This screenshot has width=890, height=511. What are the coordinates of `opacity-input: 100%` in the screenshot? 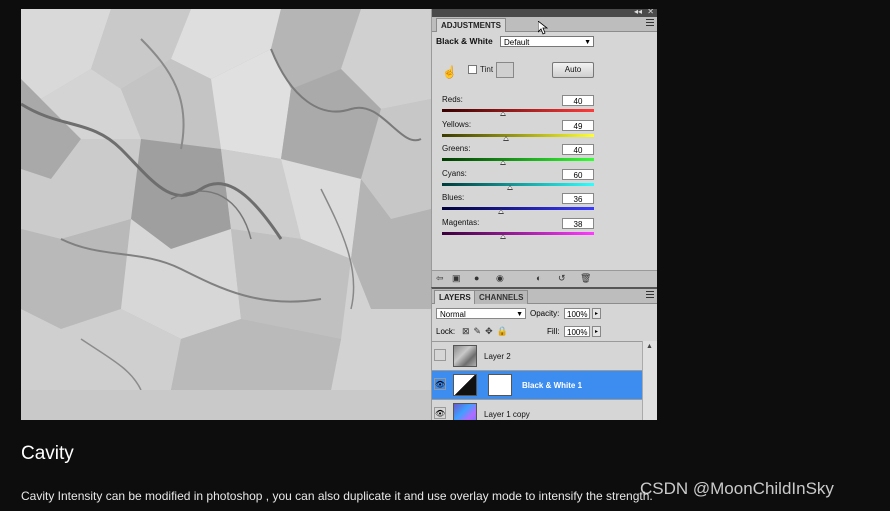 It's located at (577, 313).